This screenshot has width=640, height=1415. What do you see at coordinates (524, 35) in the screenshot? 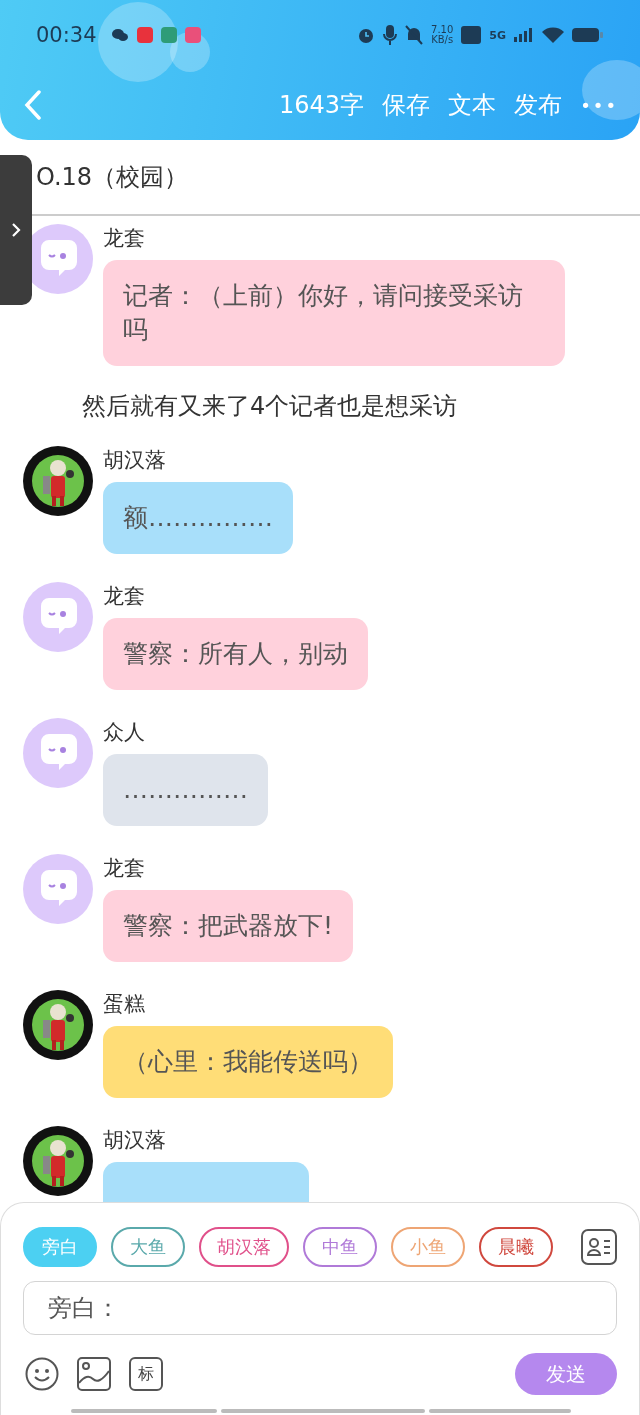
I see `signal-icon` at bounding box center [524, 35].